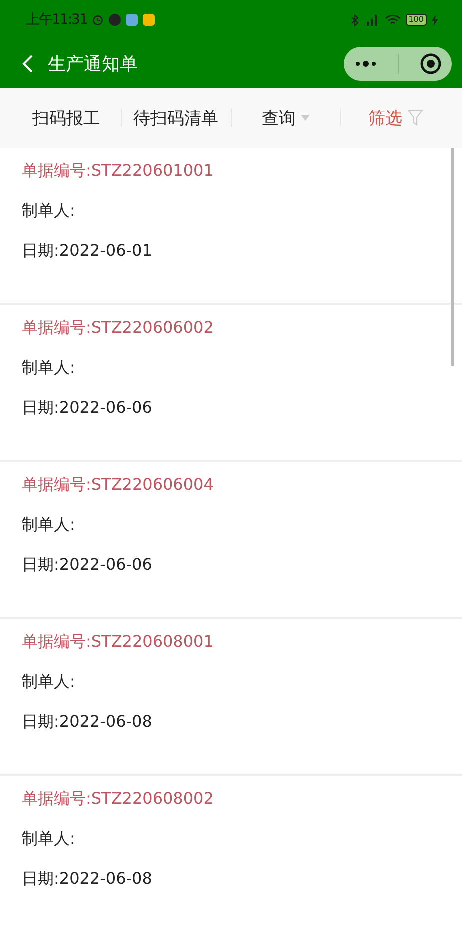 This screenshot has height=925, width=462. I want to click on charging-icon, so click(435, 20).